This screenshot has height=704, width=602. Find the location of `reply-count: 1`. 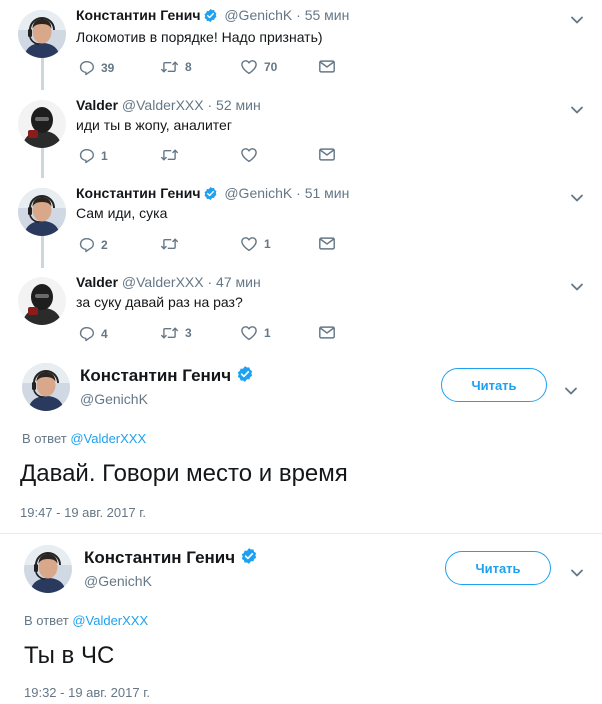

reply-count: 1 is located at coordinates (104, 155).